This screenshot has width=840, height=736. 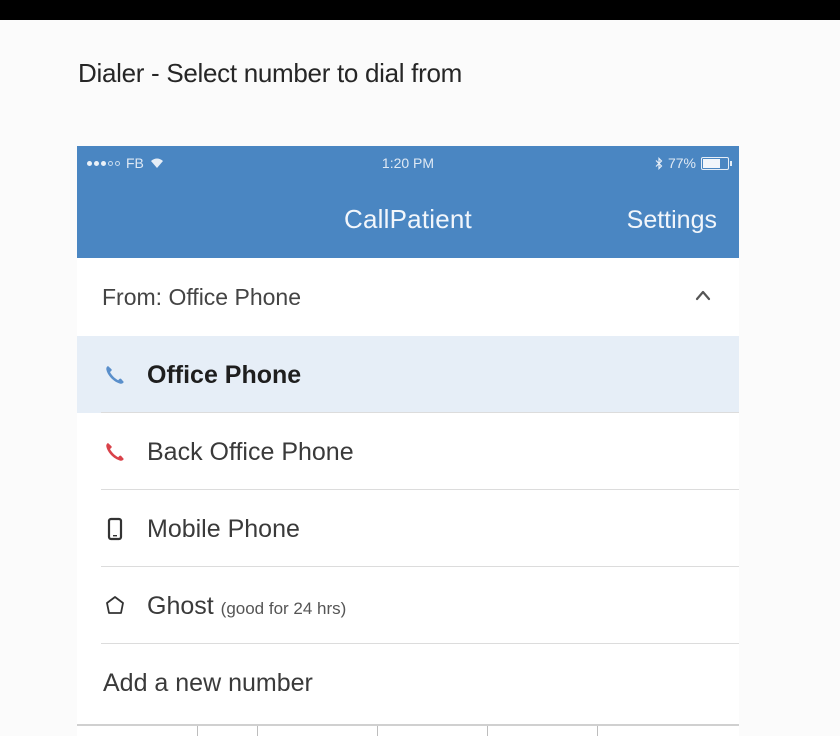 What do you see at coordinates (659, 163) in the screenshot?
I see `bluetooth-icon` at bounding box center [659, 163].